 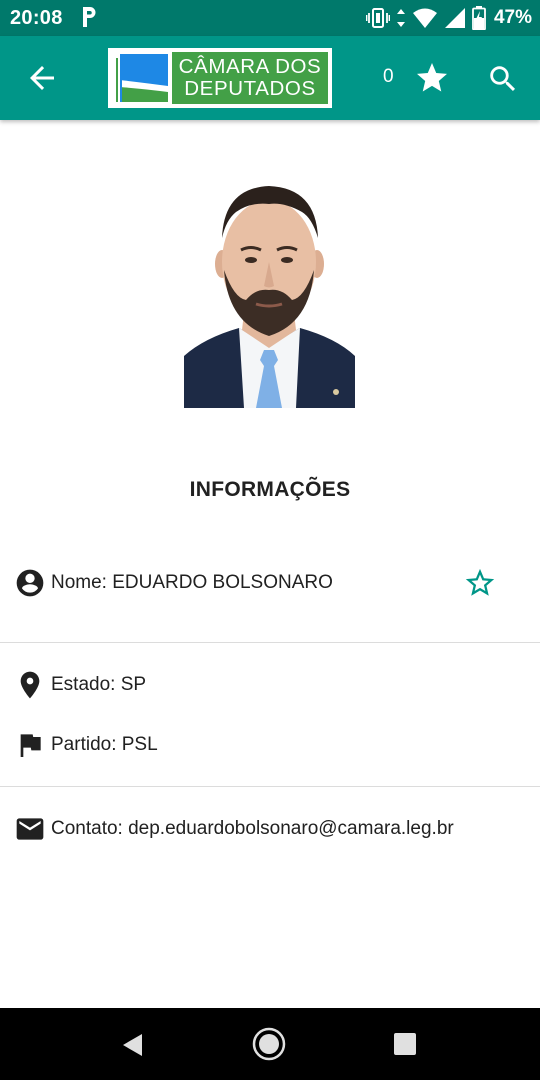 What do you see at coordinates (512, 17) in the screenshot?
I see `battery-percent: 47%` at bounding box center [512, 17].